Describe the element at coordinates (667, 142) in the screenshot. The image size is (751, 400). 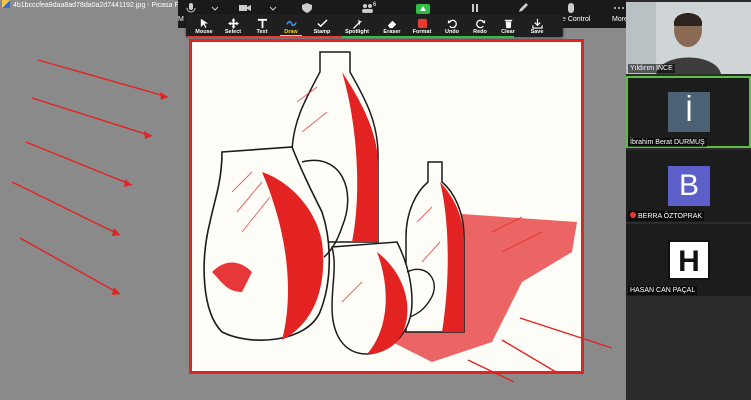
I see `participant-name: İbrahim Berat DURMUŞ` at that location.